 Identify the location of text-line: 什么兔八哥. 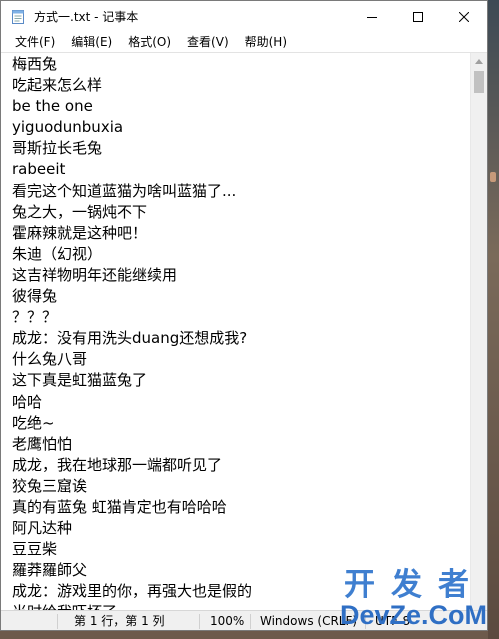
(50, 359).